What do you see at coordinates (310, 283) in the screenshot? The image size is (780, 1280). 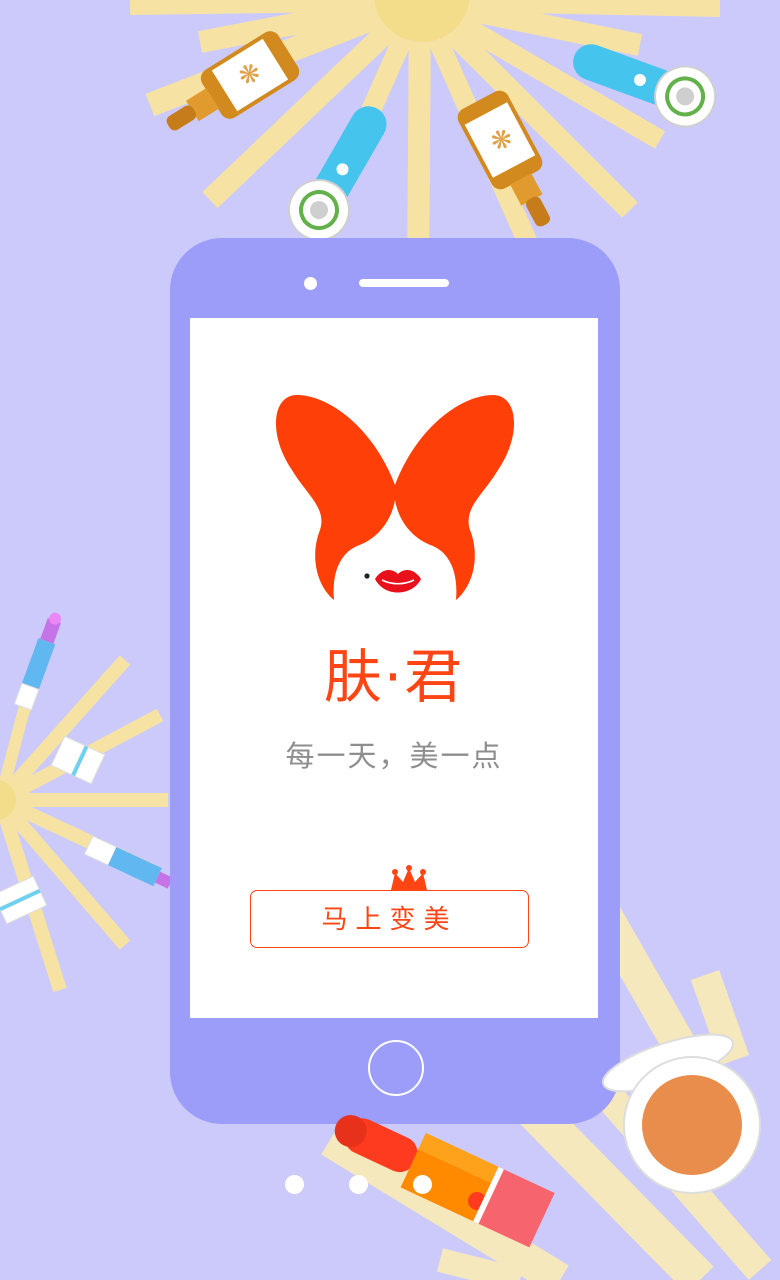 I see `phone-camera` at bounding box center [310, 283].